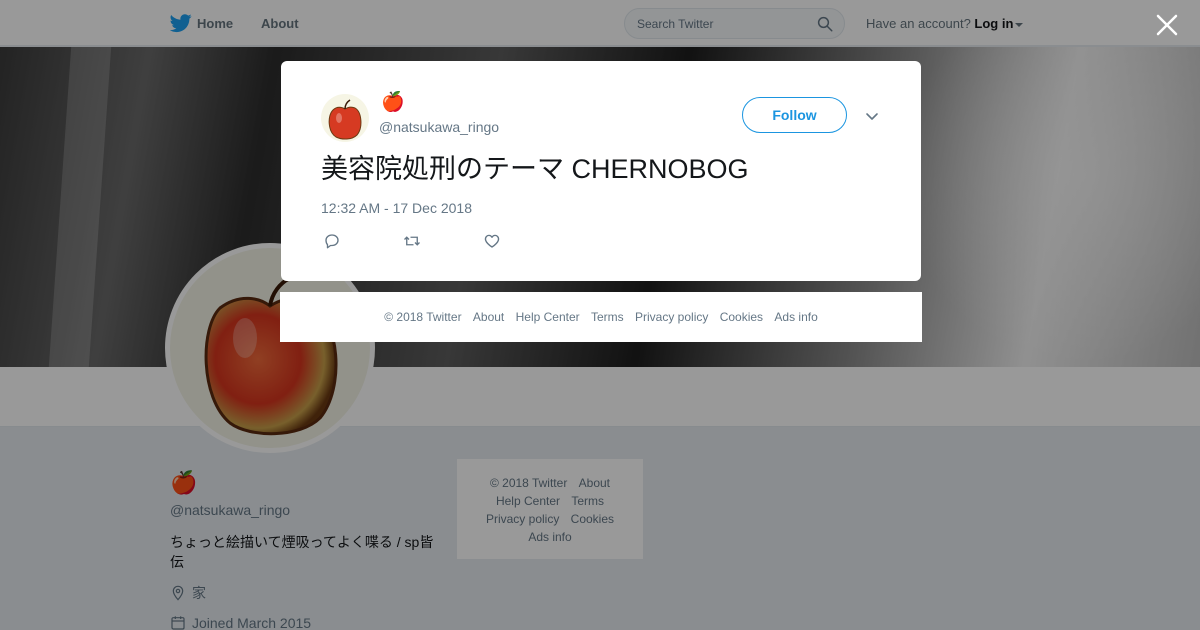  I want to click on apple-image, so click(345, 119).